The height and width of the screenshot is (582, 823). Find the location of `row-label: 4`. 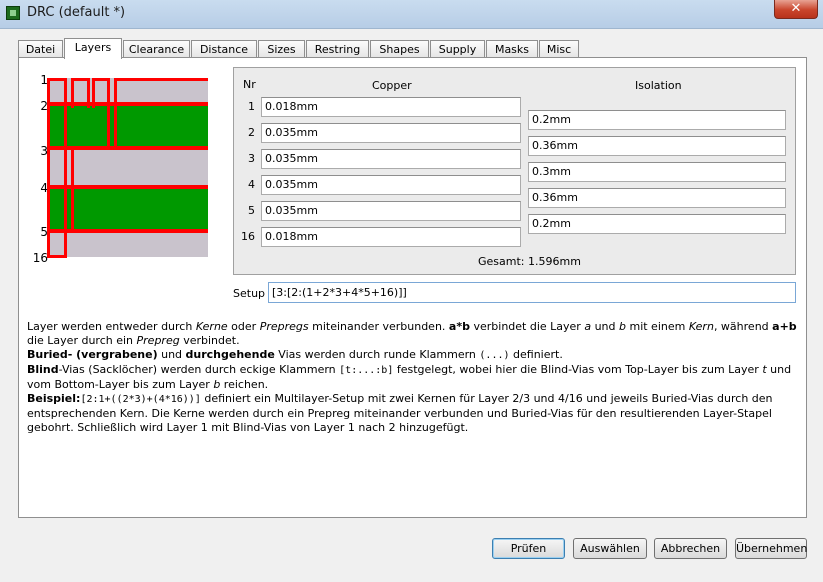

row-label: 4 is located at coordinates (251, 184).